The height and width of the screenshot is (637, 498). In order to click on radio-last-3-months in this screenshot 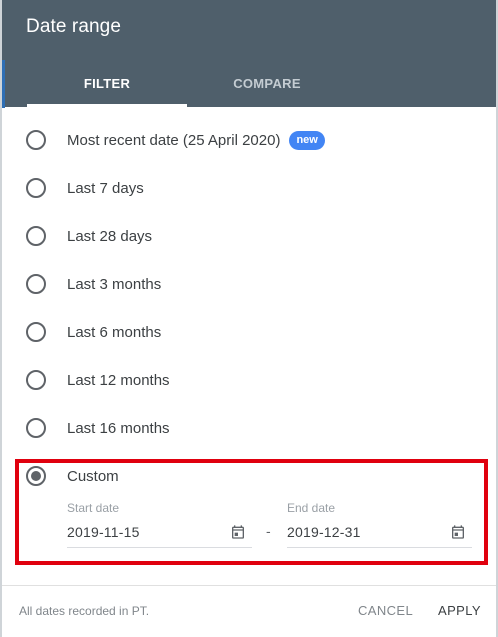, I will do `click(36, 284)`.